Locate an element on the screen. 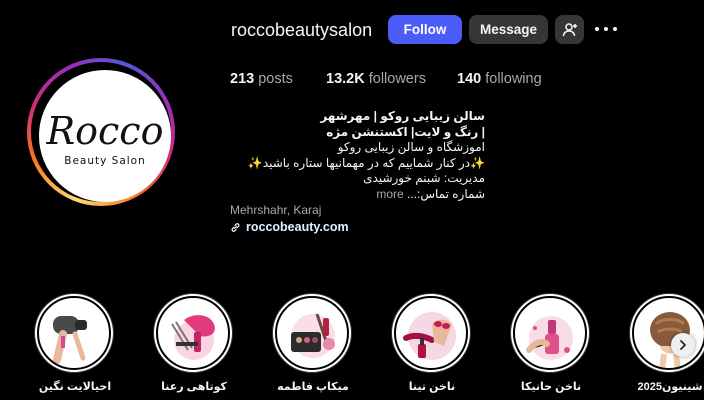 This screenshot has height=400, width=704. bio-name-line2: | رنگ و لایت| اکستنشن مژه is located at coordinates (405, 131).